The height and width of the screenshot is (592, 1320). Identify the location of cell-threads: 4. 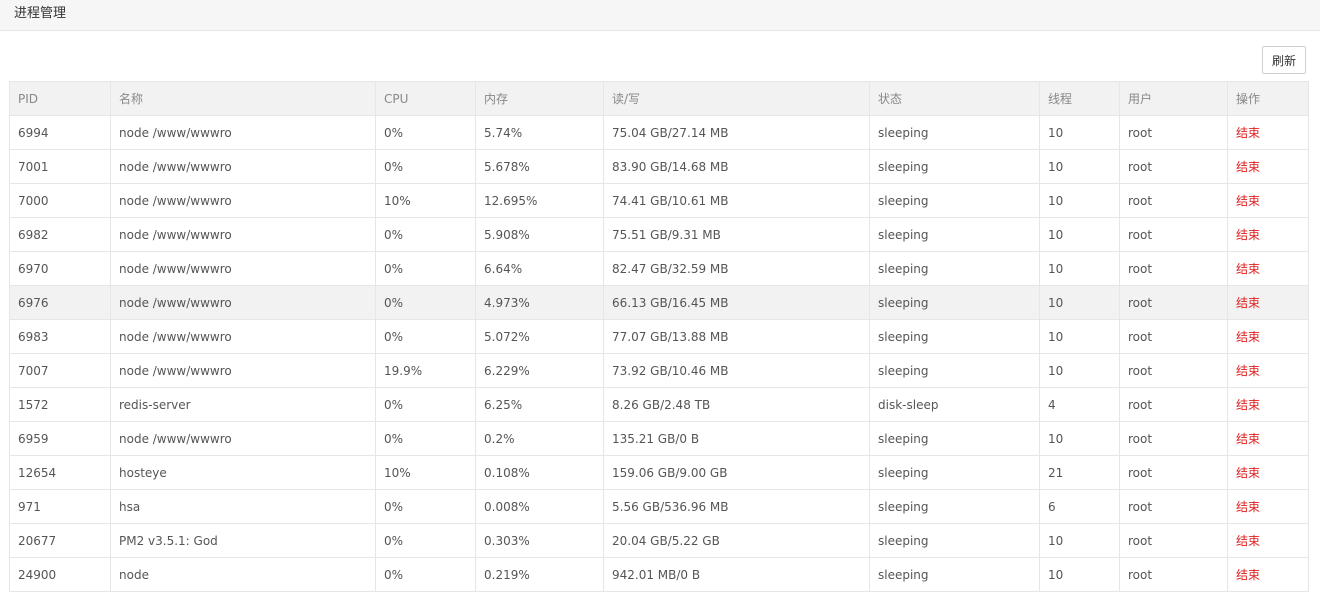
(1079, 404).